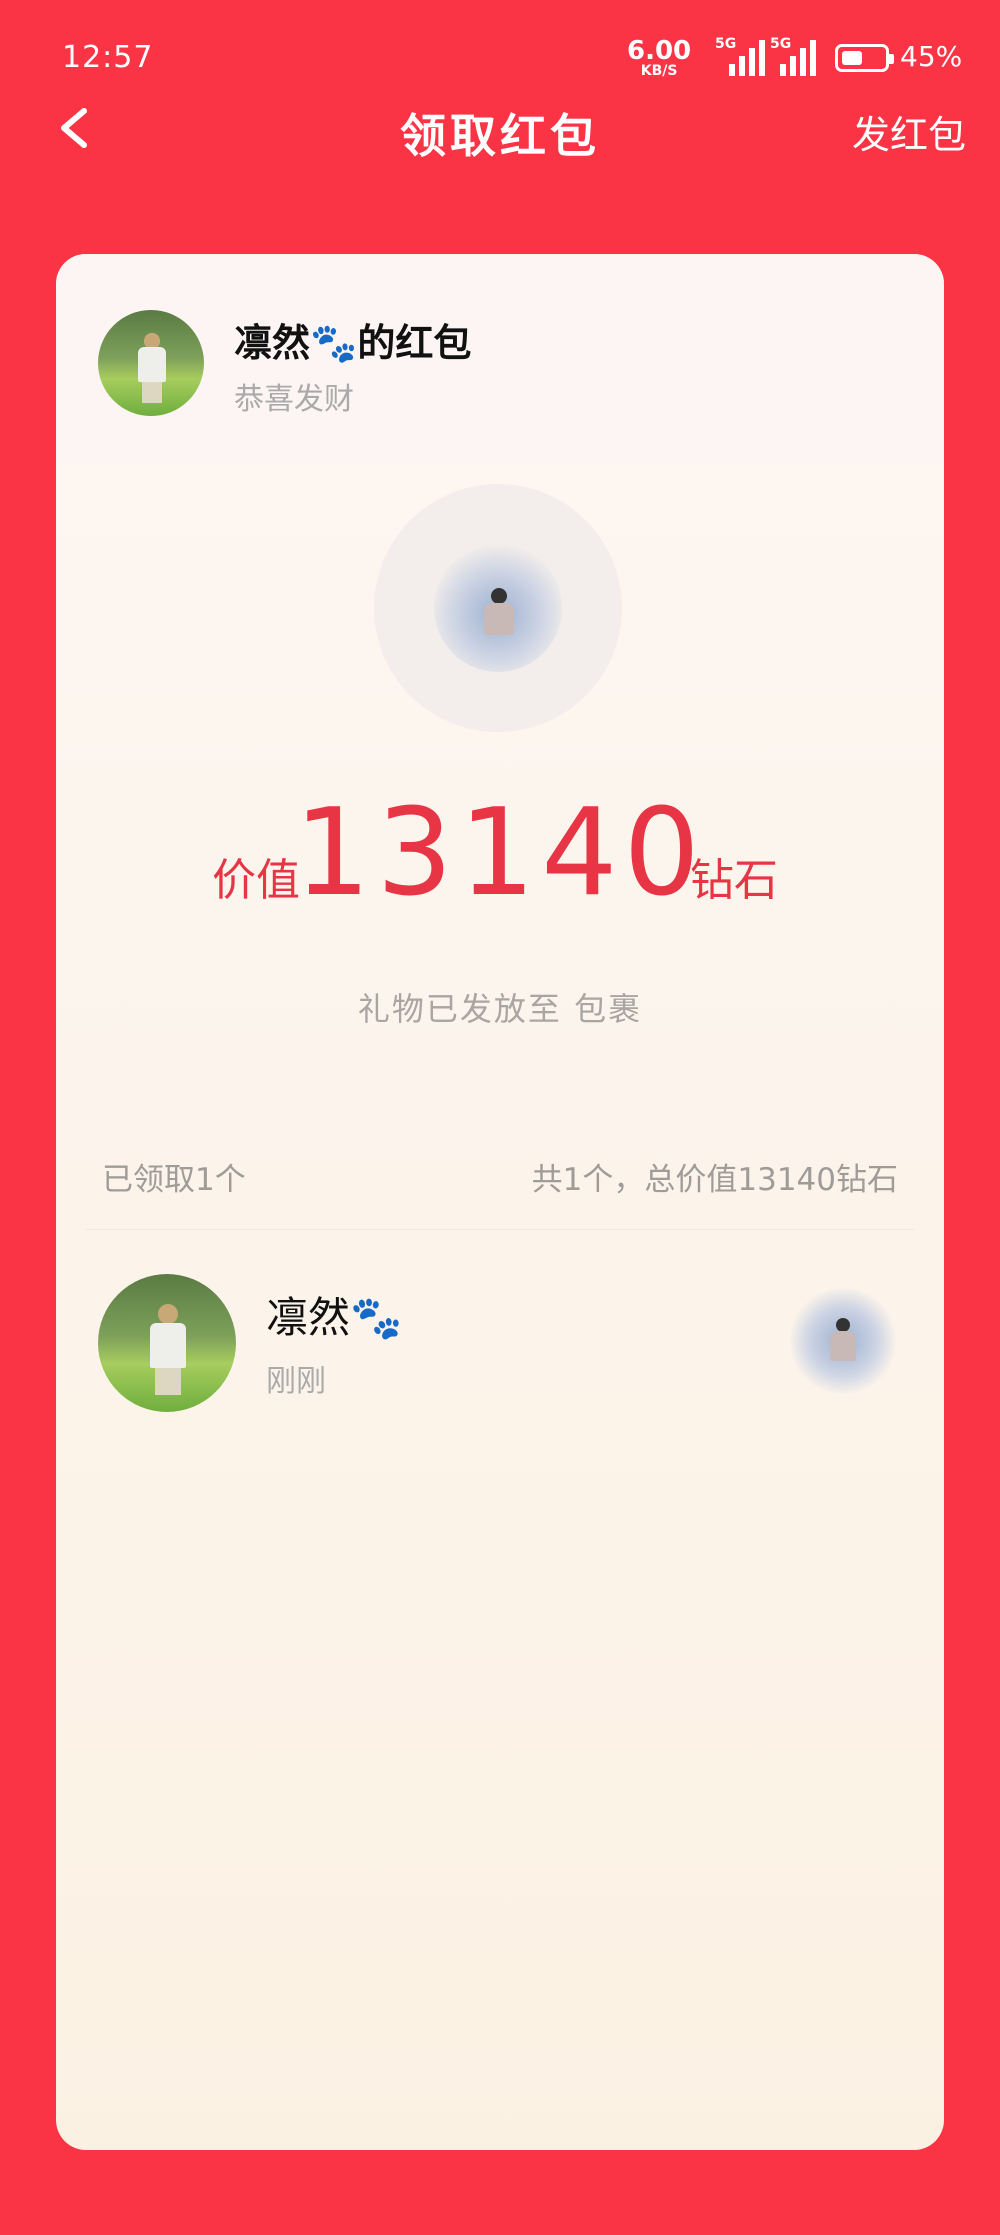  I want to click on status-time: 12:57, so click(108, 57).